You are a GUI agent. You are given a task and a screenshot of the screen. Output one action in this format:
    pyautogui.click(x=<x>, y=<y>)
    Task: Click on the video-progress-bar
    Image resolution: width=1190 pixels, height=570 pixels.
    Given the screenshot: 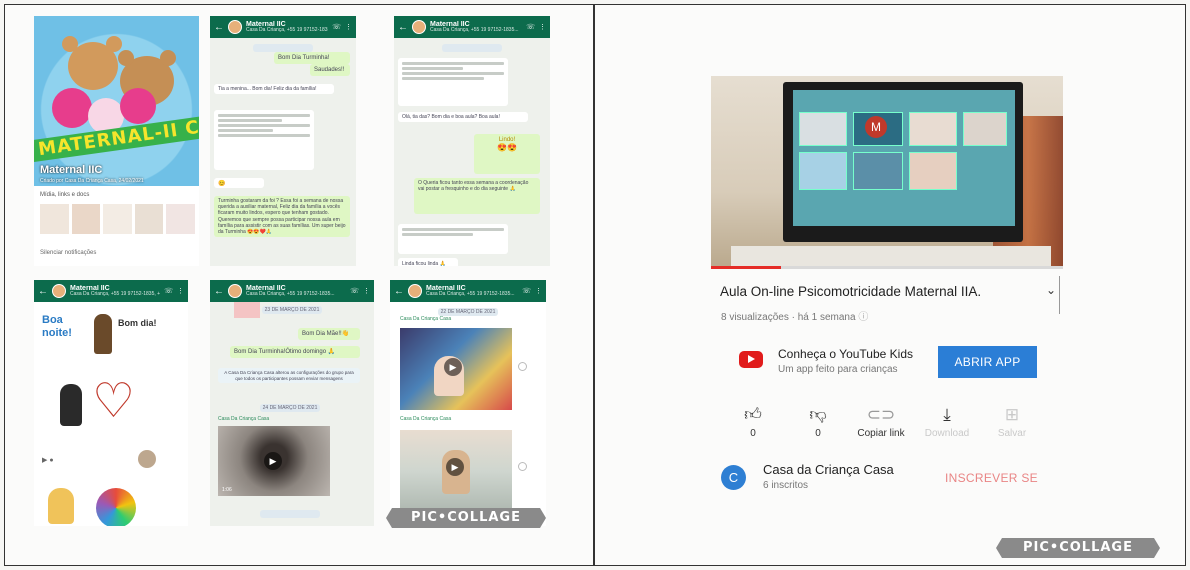 What is the action you would take?
    pyautogui.click(x=887, y=267)
    